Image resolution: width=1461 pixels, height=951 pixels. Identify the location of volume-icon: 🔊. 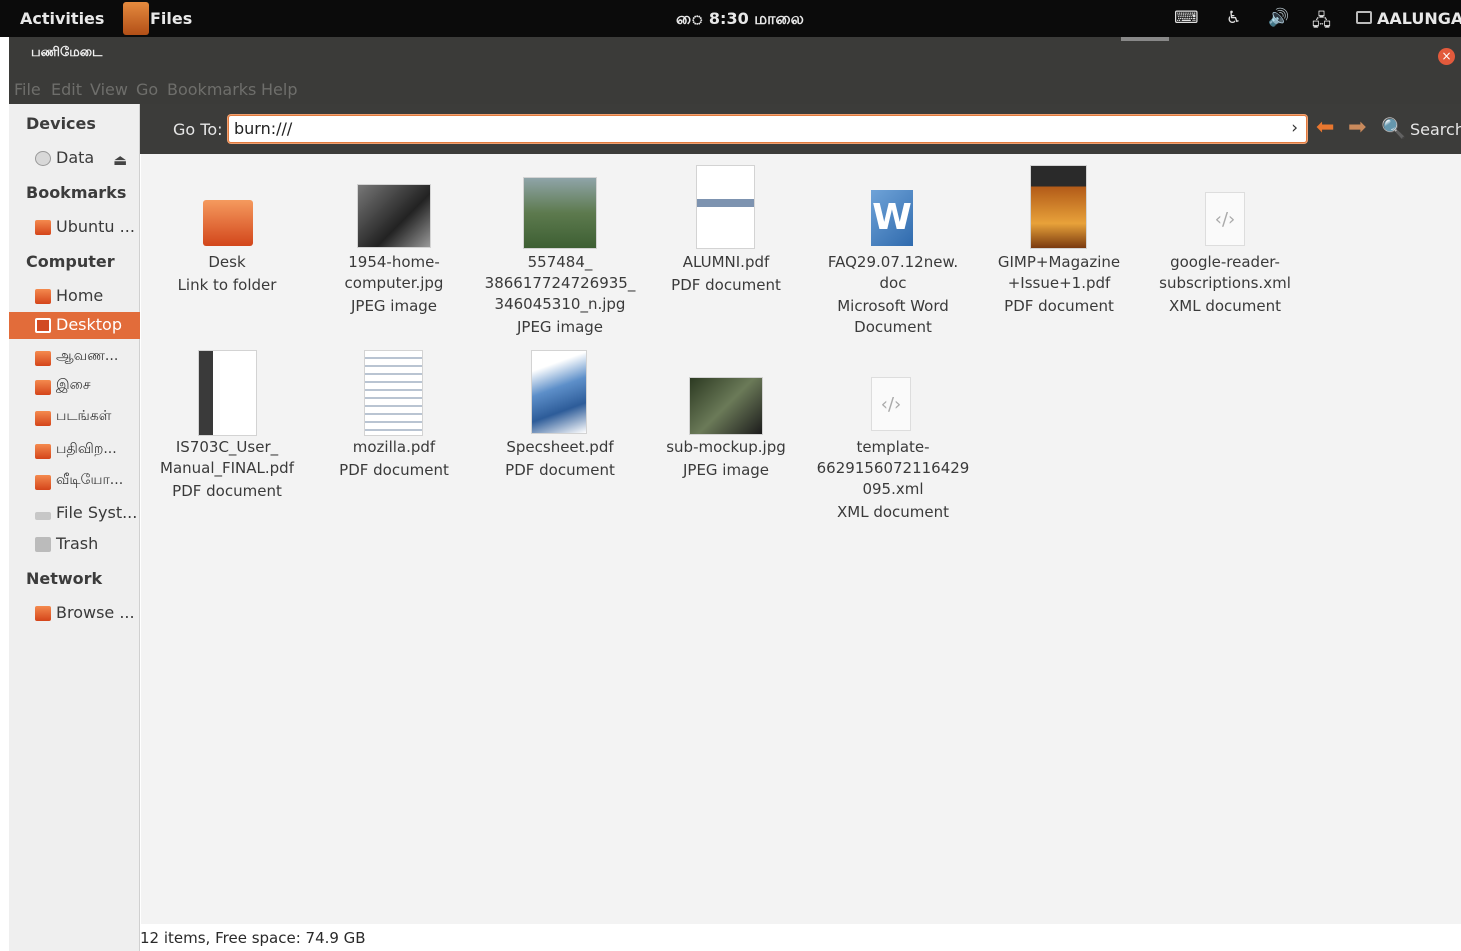
(1278, 18).